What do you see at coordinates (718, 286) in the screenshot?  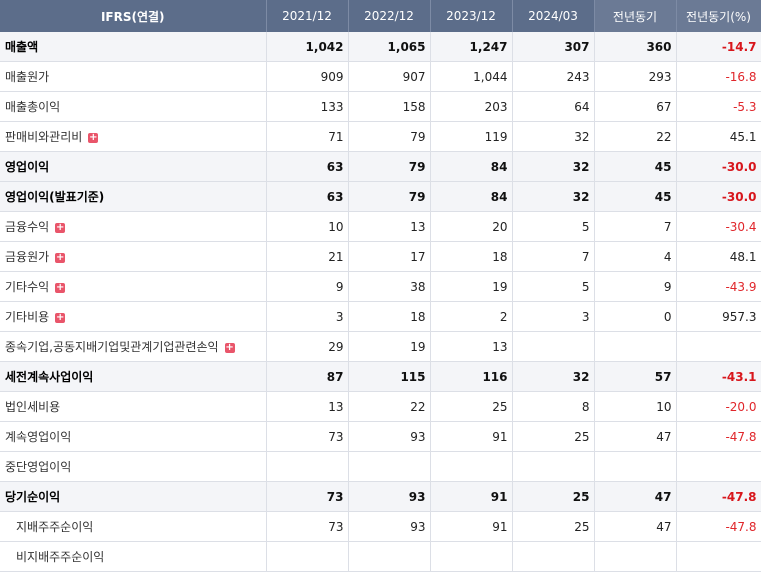 I see `table-cell: -43.9` at bounding box center [718, 286].